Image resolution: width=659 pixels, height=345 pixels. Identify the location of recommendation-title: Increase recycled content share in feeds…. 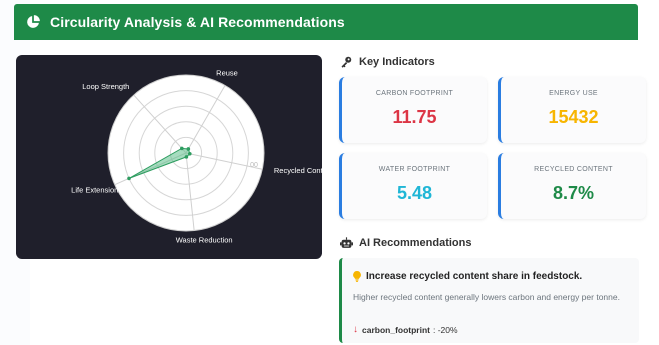
(474, 276).